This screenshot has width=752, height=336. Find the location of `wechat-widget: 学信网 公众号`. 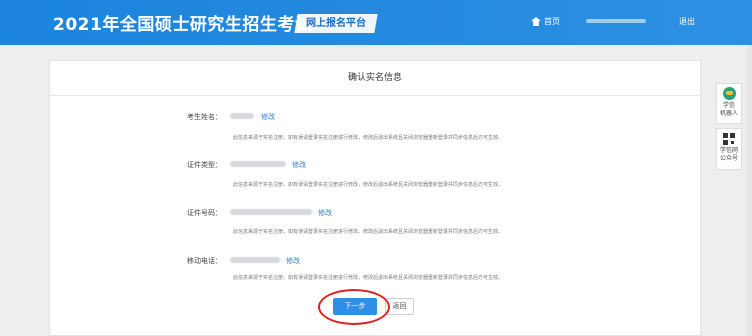

wechat-widget: 学信网 公众号 is located at coordinates (729, 149).